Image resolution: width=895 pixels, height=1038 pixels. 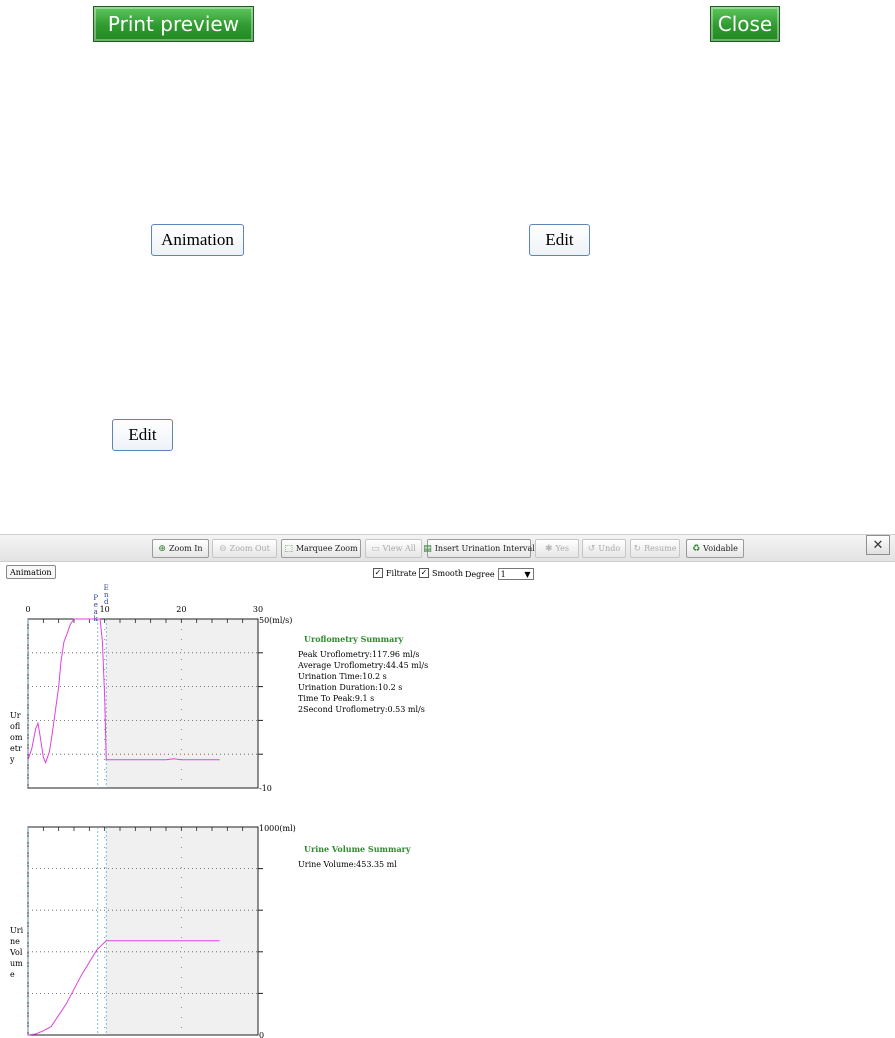 I want to click on uroflow-post-void-region, so click(x=182, y=703).